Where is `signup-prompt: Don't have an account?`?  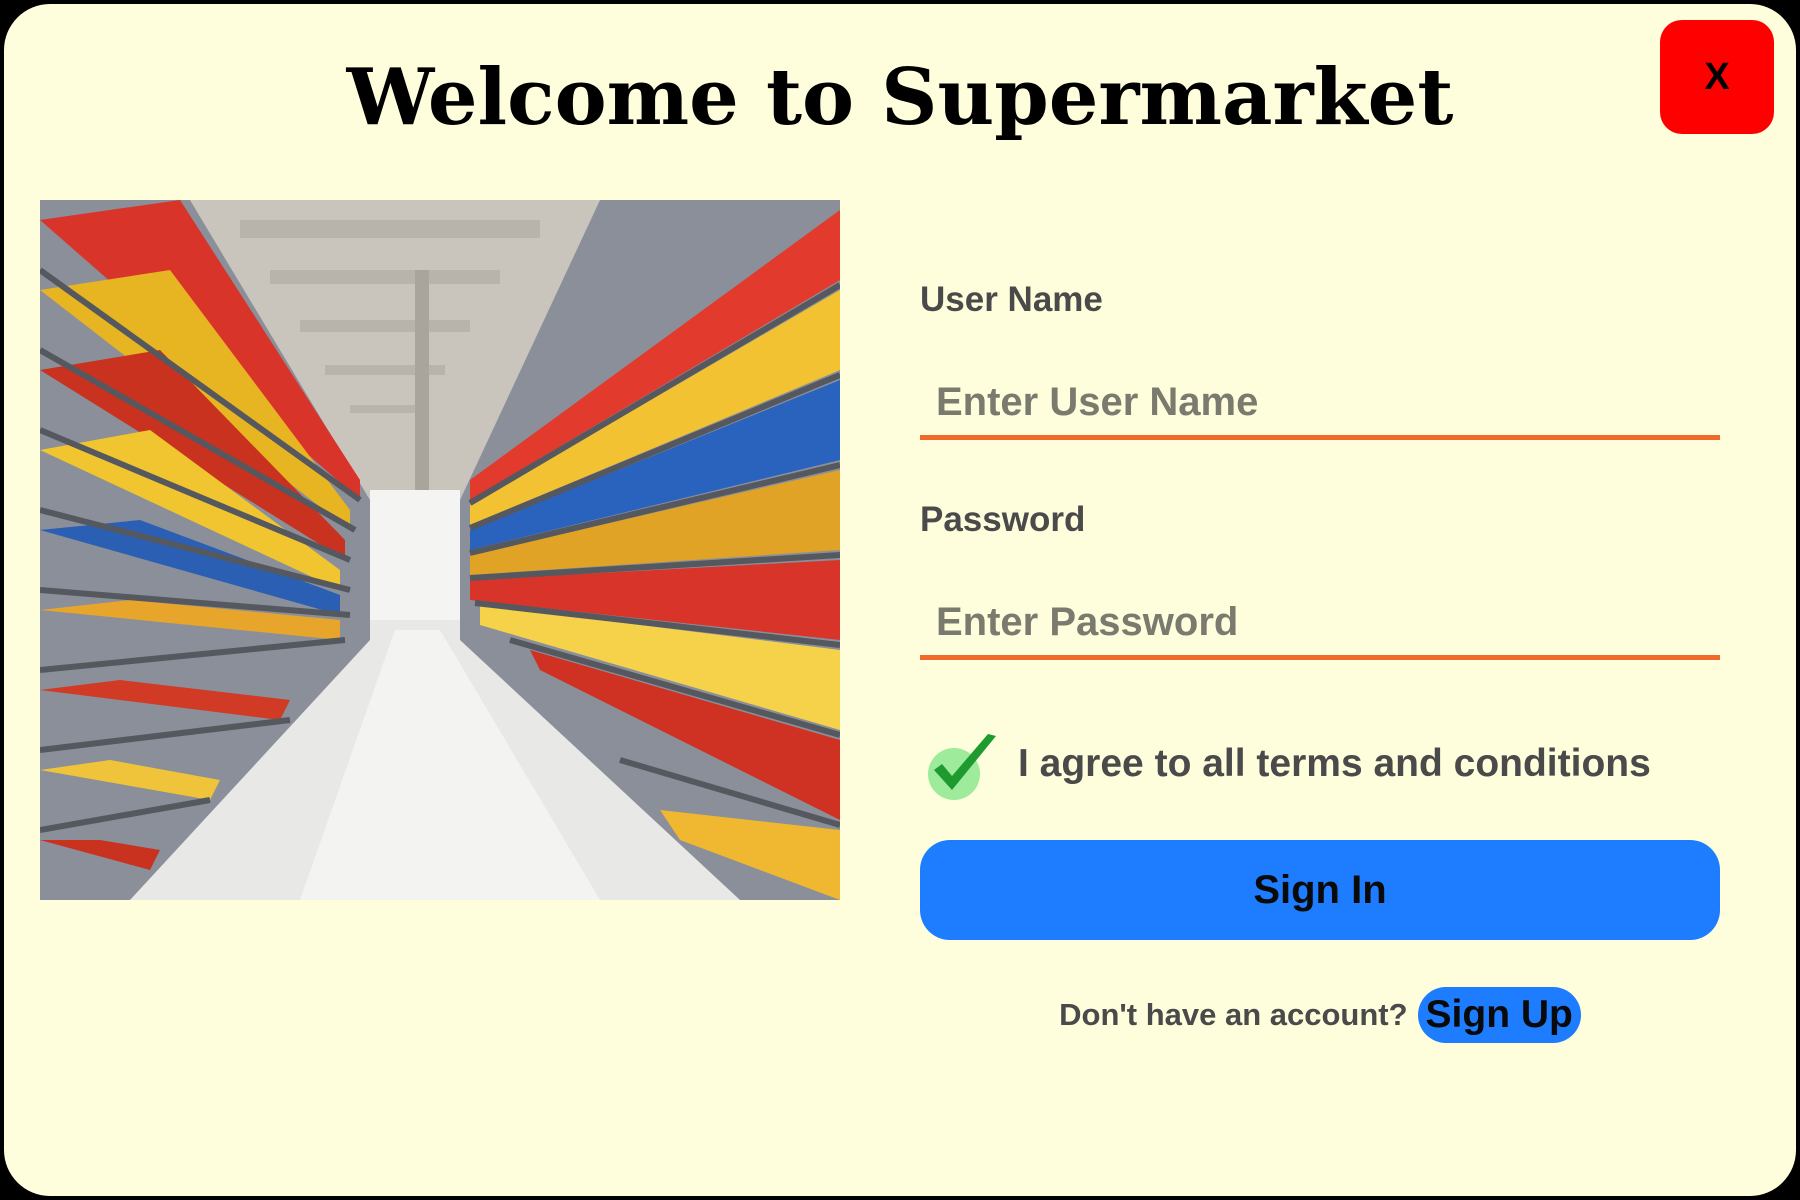
signup-prompt: Don't have an account? is located at coordinates (1233, 1014).